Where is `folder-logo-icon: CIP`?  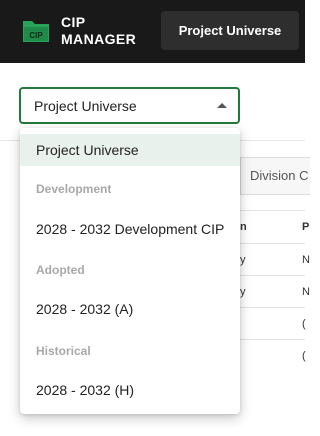
folder-logo-icon: CIP is located at coordinates (36, 31).